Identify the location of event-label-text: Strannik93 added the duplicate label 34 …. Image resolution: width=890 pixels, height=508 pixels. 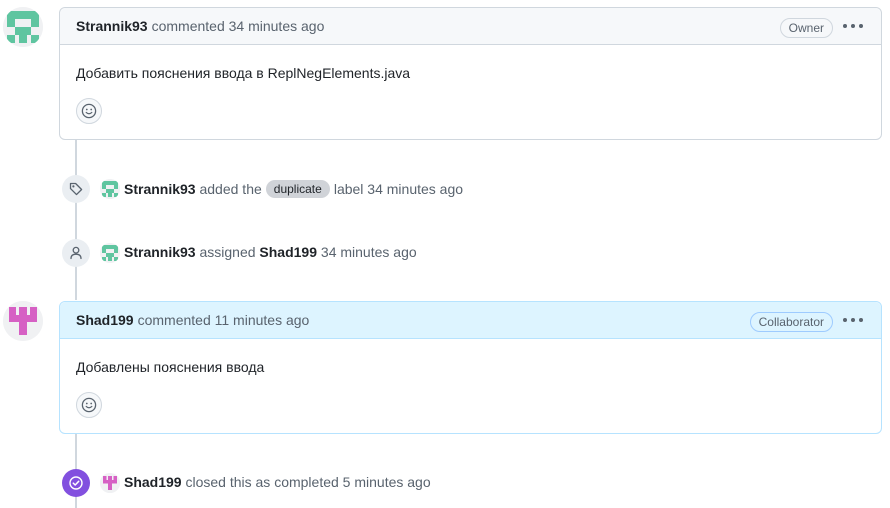
(293, 189).